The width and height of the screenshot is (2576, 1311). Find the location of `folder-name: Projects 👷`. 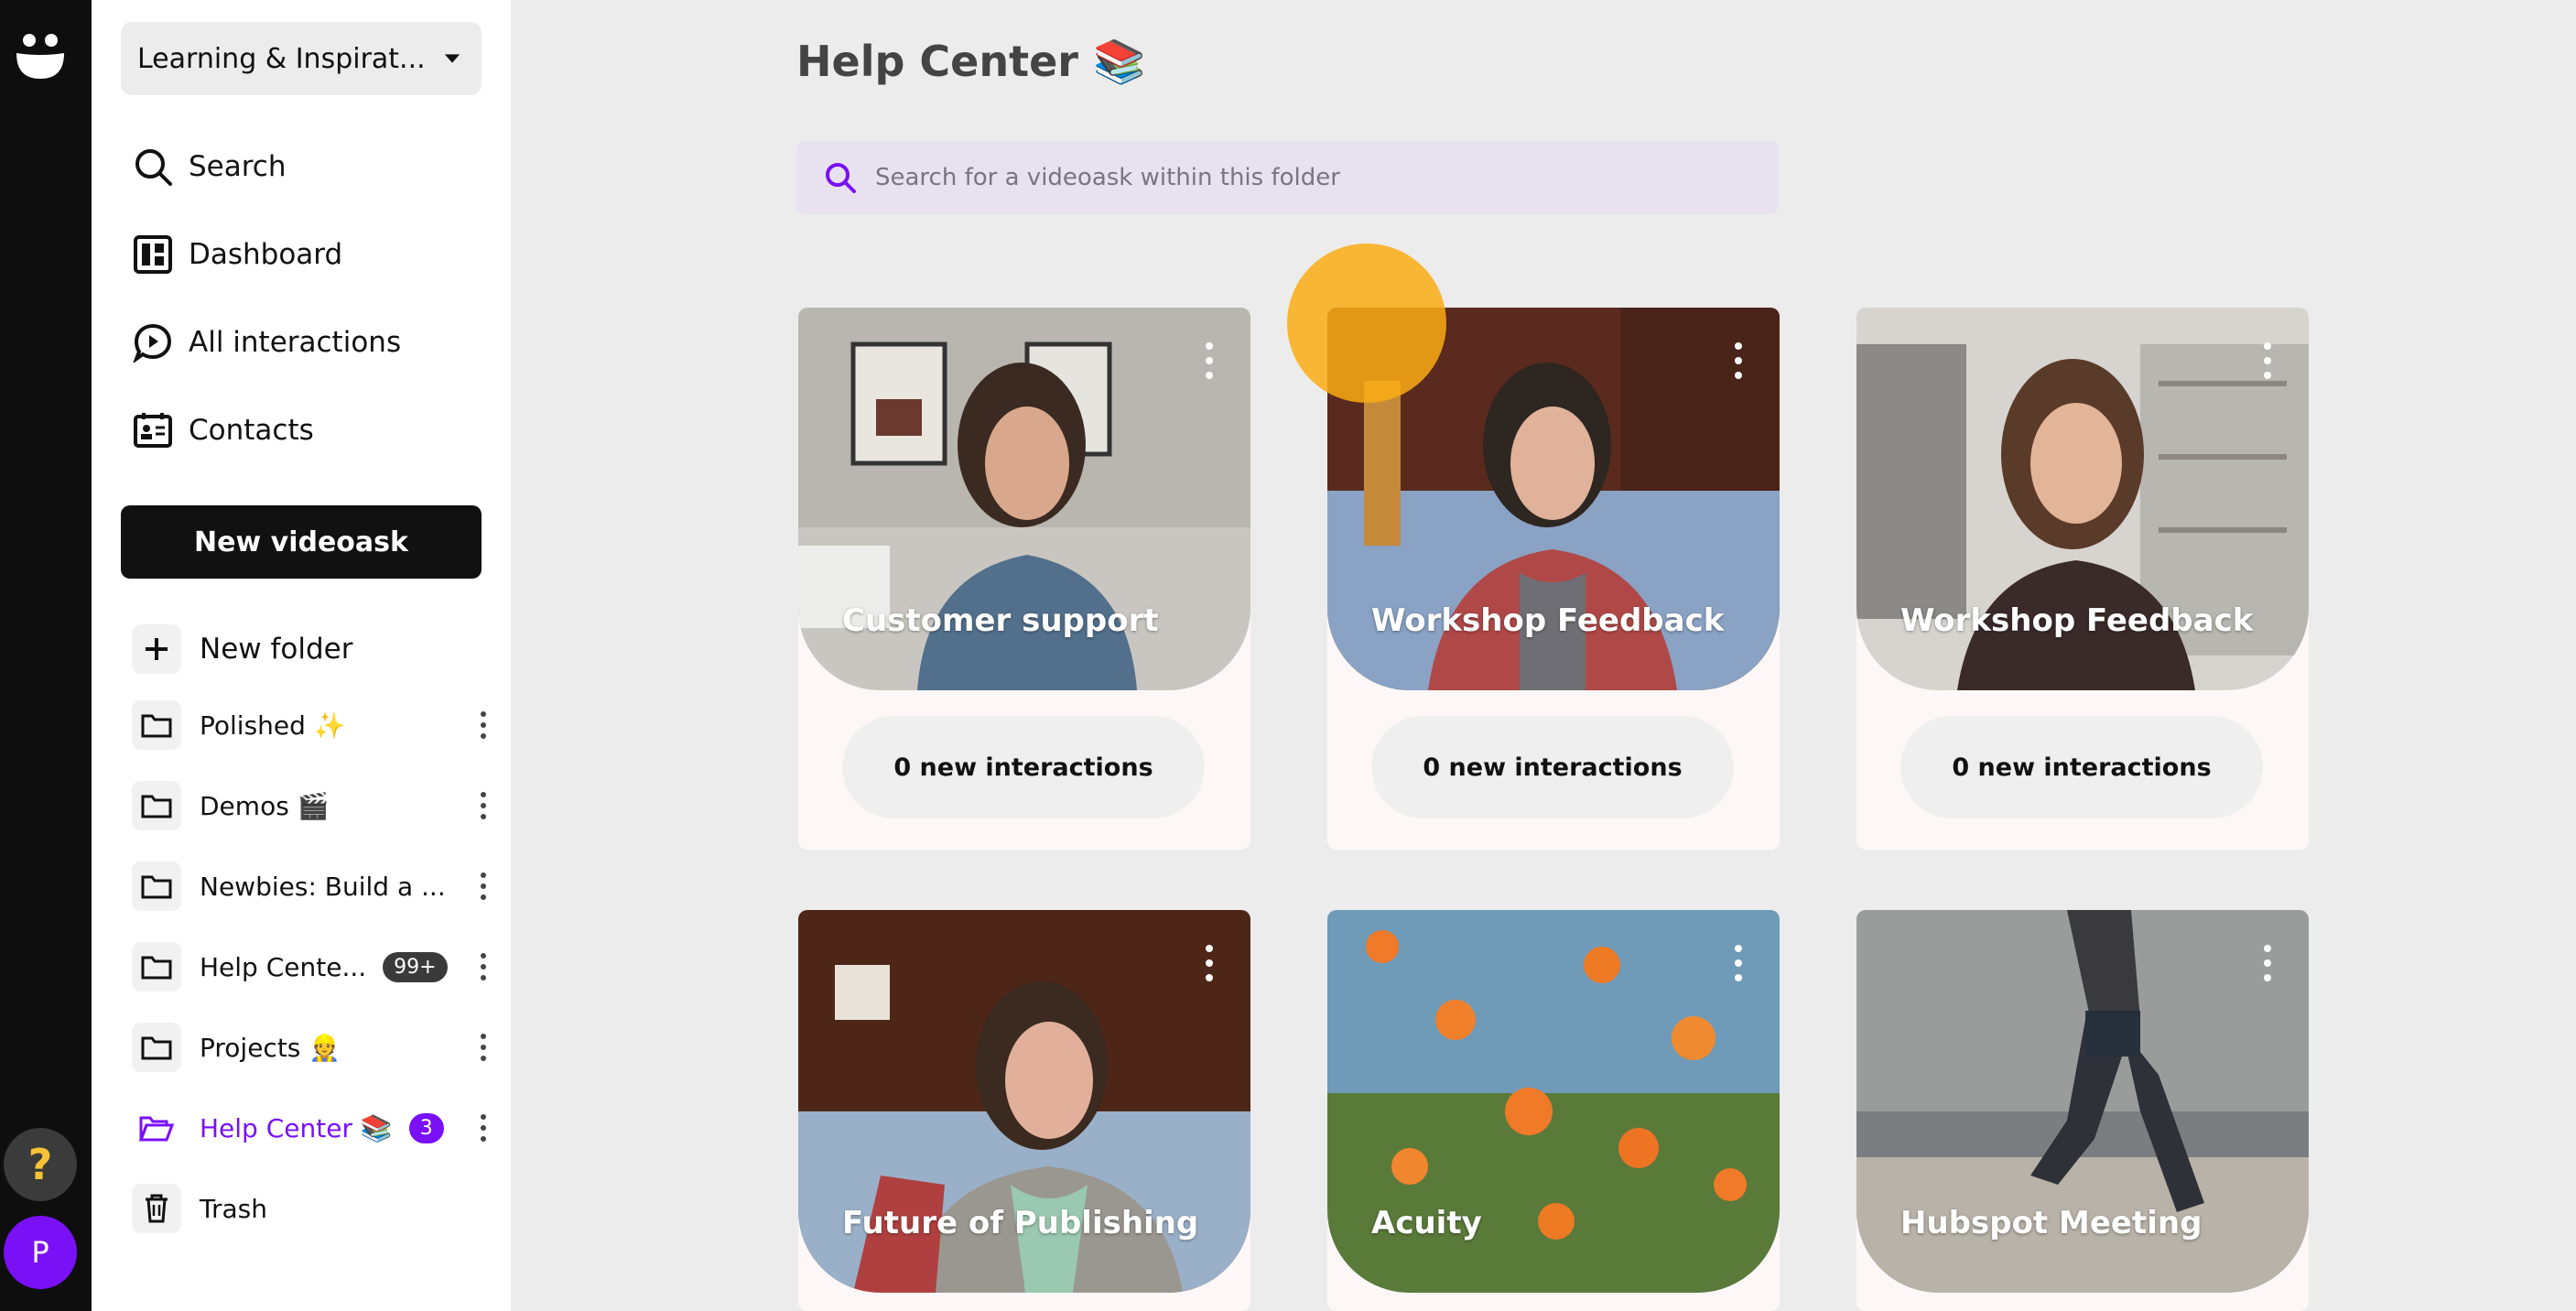

folder-name: Projects 👷 is located at coordinates (271, 1047).